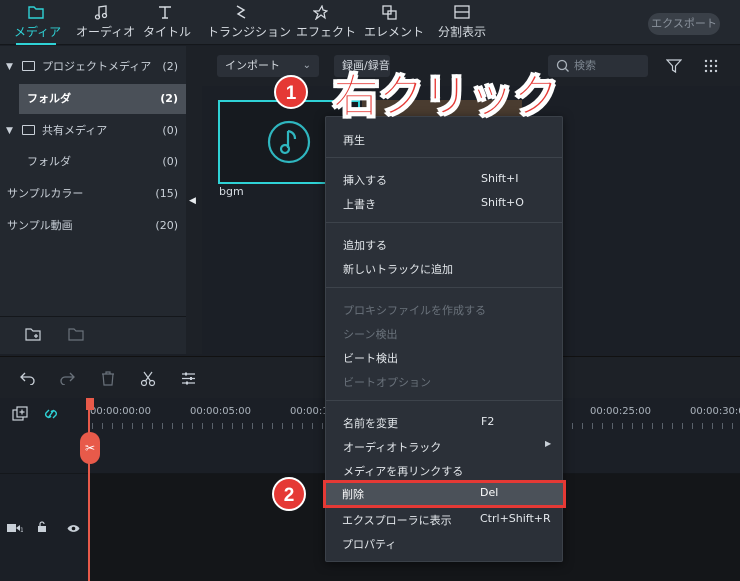  Describe the element at coordinates (392, 447) in the screenshot. I see `menu-item-audio-track: オーディオトラック` at that location.